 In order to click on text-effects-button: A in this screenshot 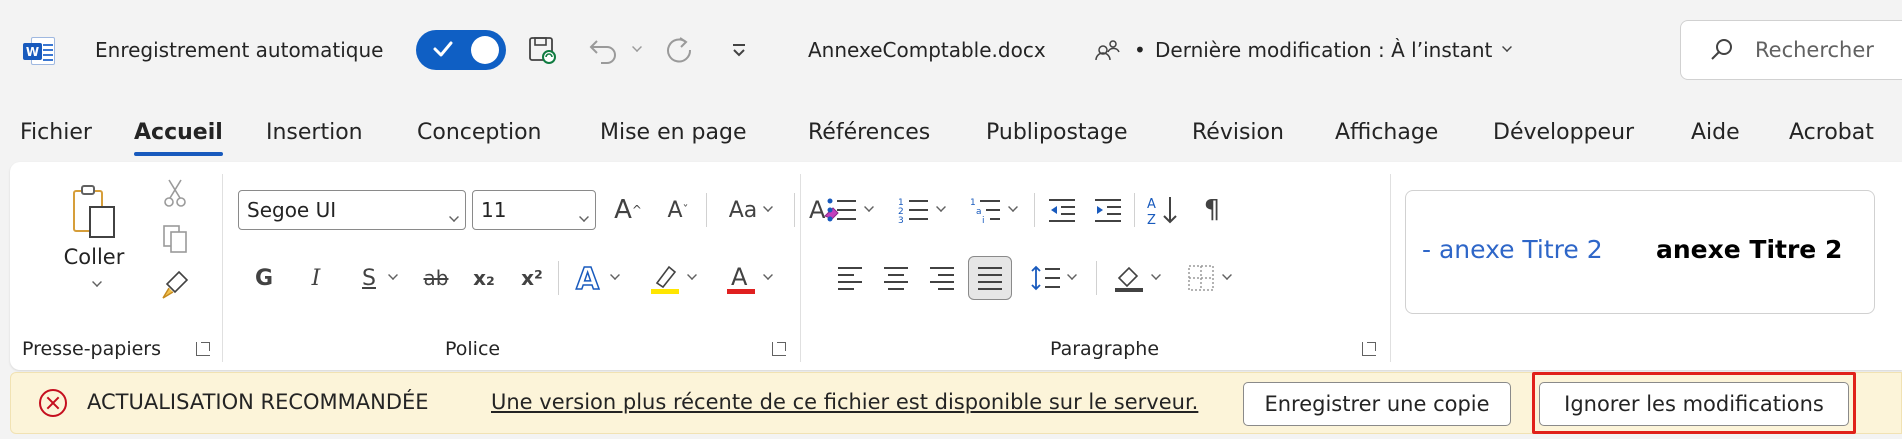, I will do `click(597, 278)`.